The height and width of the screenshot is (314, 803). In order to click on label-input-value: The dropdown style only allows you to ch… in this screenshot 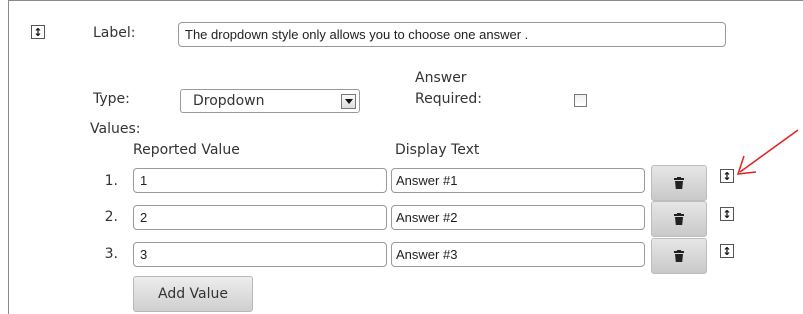, I will do `click(357, 34)`.